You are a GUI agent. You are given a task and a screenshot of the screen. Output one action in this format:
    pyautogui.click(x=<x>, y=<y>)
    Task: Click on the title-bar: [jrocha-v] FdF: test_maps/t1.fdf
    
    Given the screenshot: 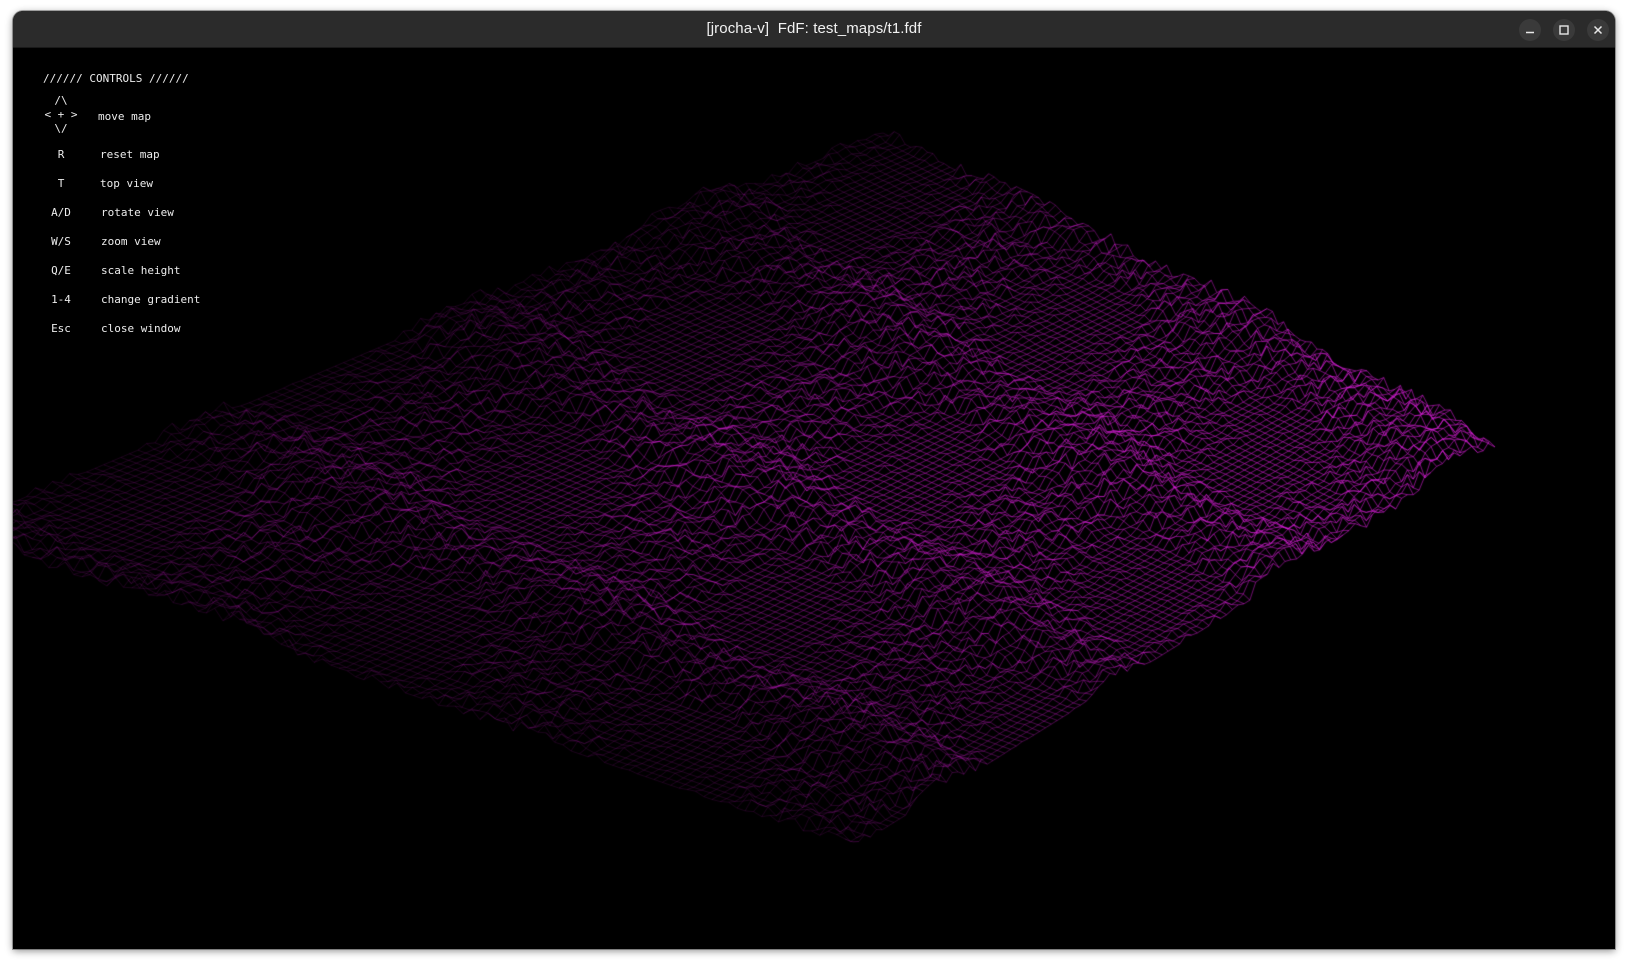 What is the action you would take?
    pyautogui.click(x=814, y=29)
    